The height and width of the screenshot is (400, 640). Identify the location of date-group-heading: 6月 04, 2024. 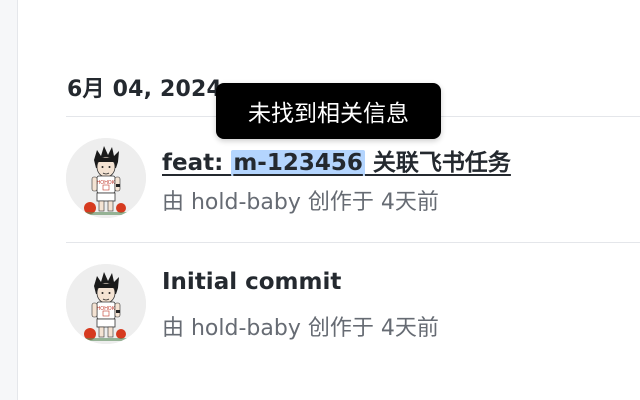
(145, 89).